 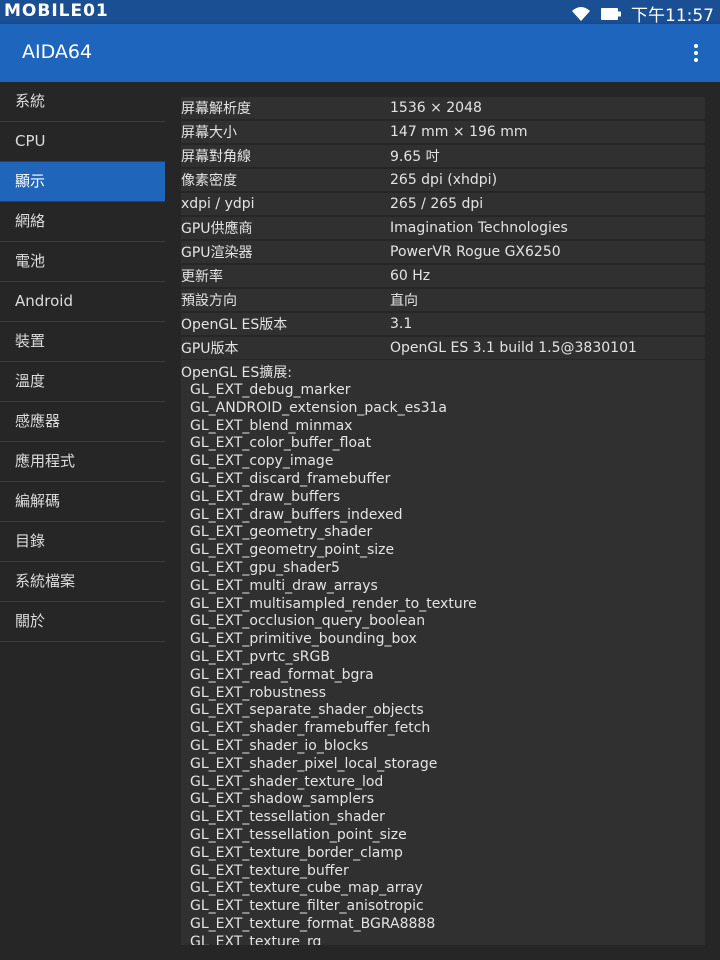 What do you see at coordinates (292, 550) in the screenshot?
I see `extension-item: GL_EXT_geometry_point_size` at bounding box center [292, 550].